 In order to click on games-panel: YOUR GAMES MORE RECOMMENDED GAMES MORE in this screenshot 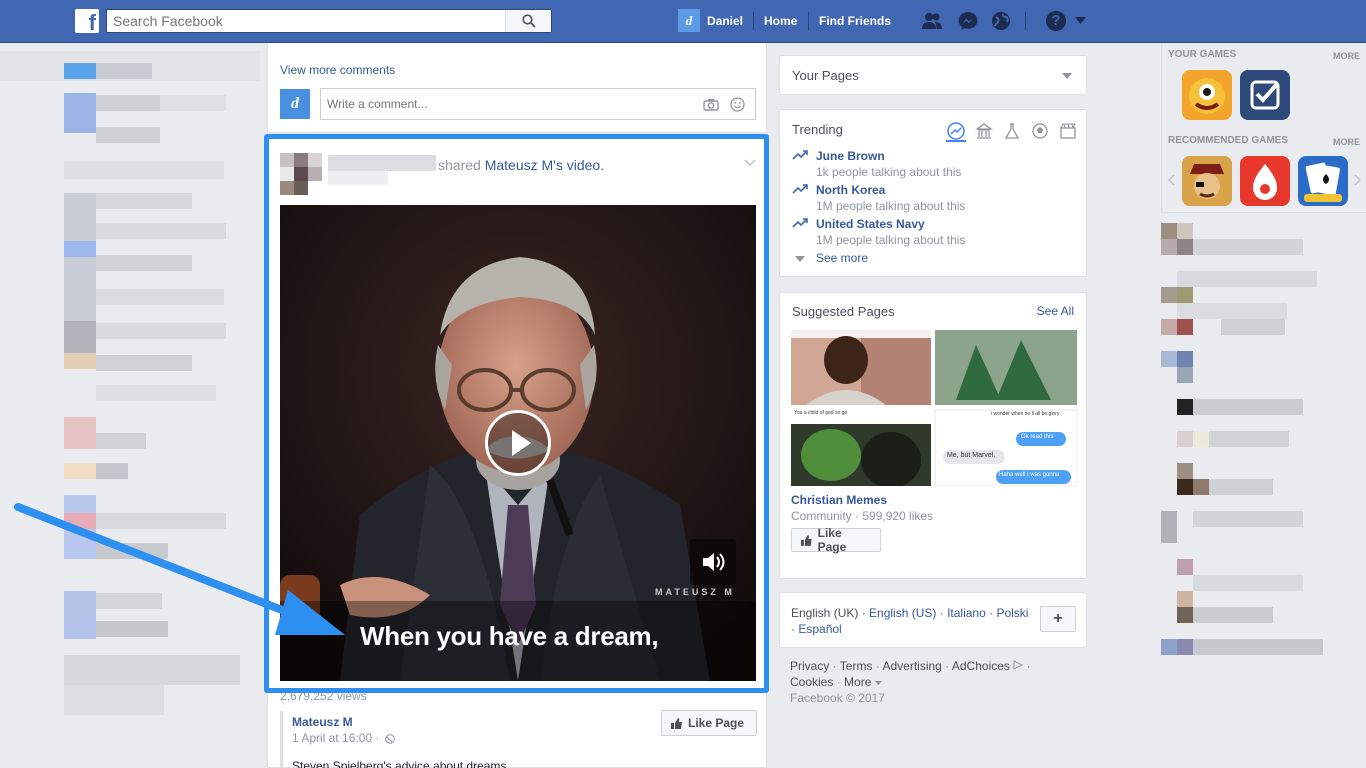, I will do `click(1263, 128)`.